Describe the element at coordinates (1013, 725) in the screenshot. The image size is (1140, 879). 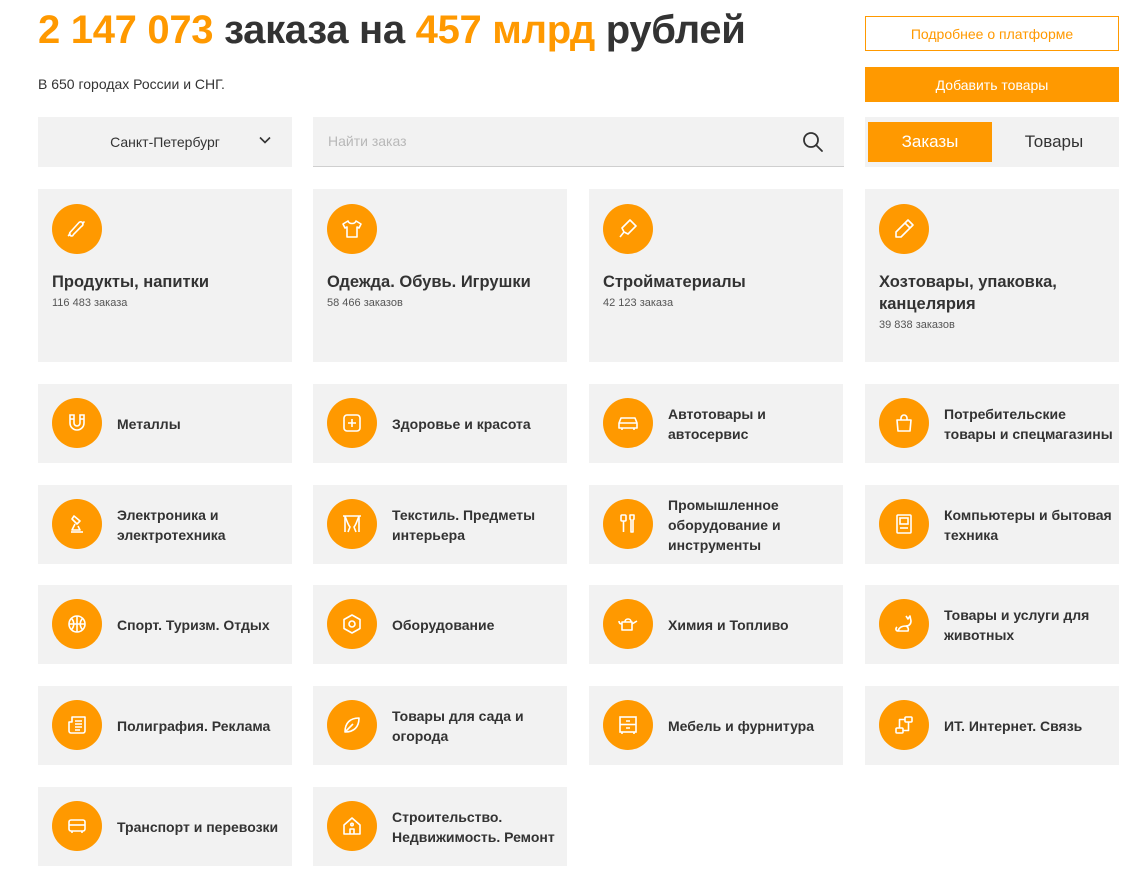
I see `category-title: ИТ. Интернет. Связь` at that location.